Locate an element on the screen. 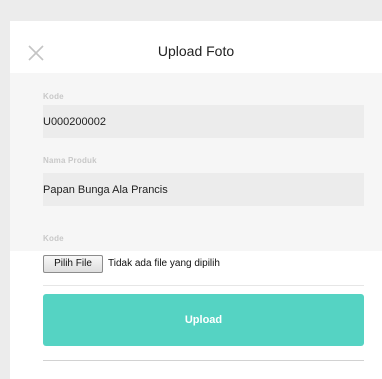 The height and width of the screenshot is (379, 382). modal-header: Upload Foto is located at coordinates (196, 47).